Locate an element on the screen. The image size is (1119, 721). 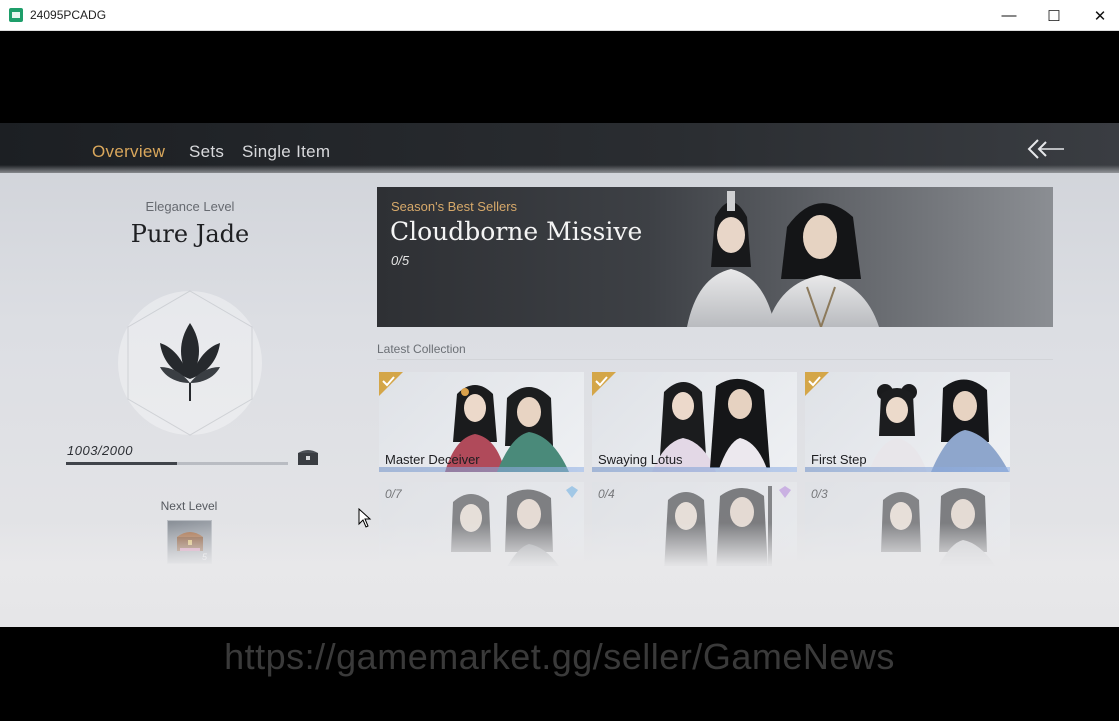
collection-card: Swaying Lotus is located at coordinates (694, 422).